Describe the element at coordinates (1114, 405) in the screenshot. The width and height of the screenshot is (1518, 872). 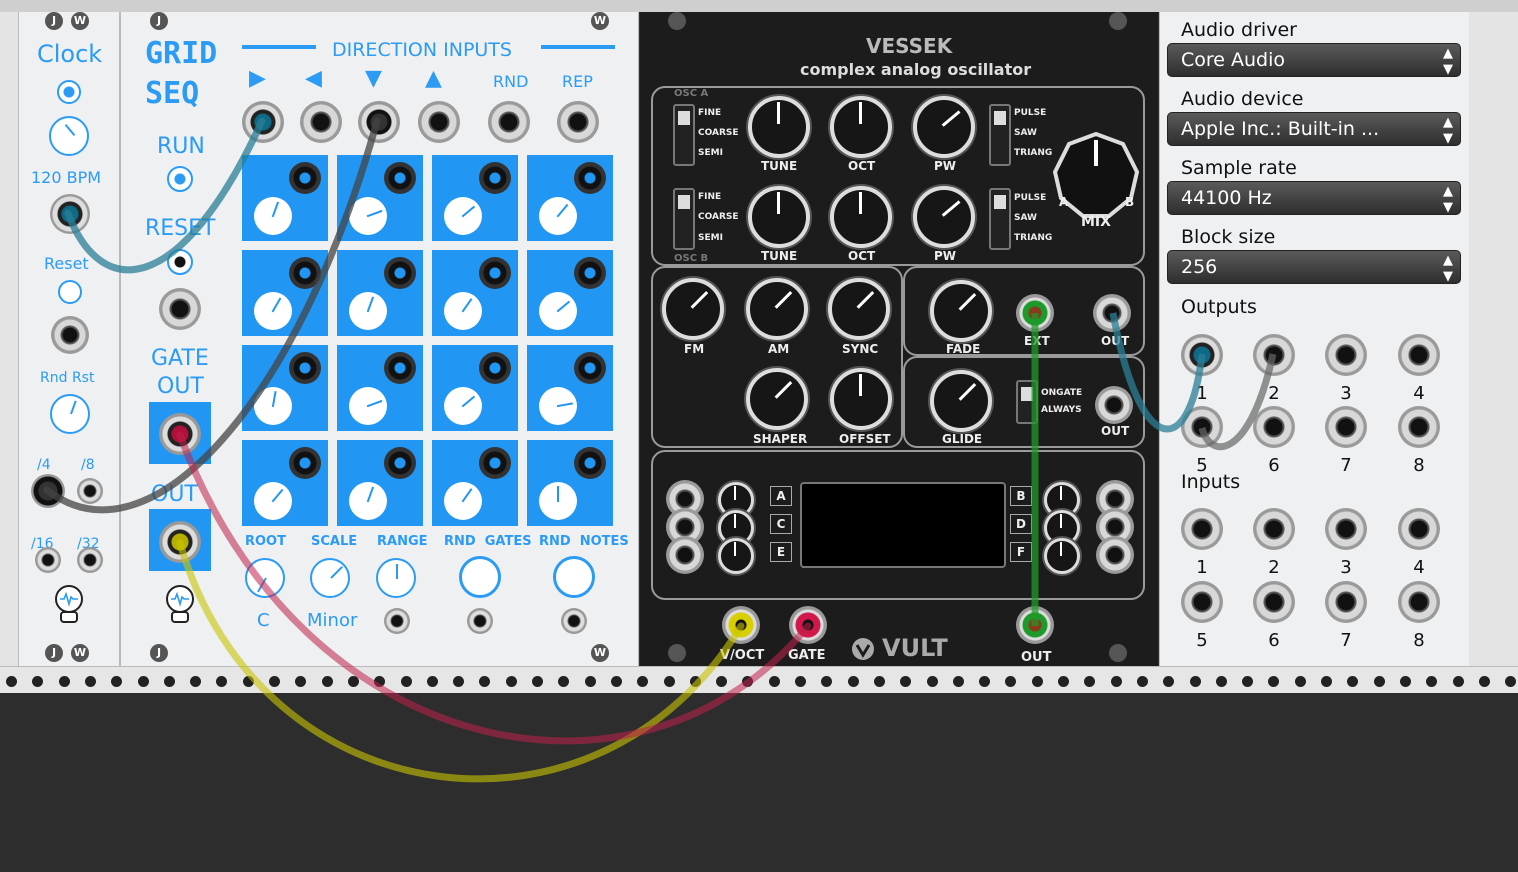
I see `glide-out-jack` at that location.